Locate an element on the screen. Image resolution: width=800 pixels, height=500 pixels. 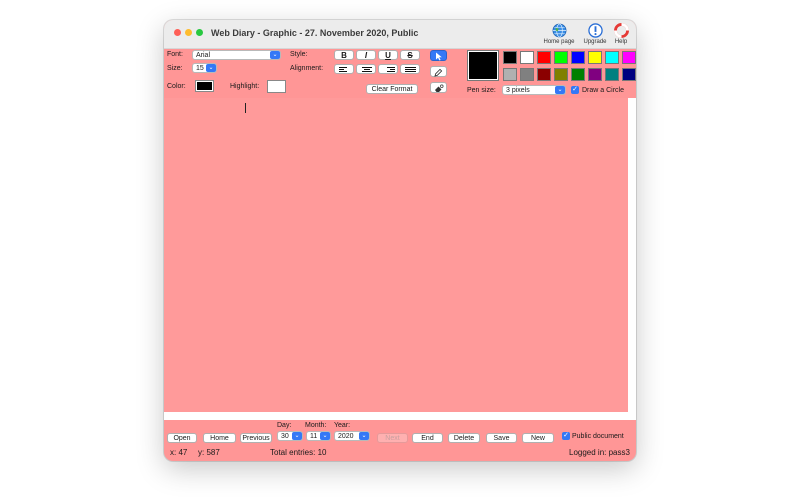
current-pen-color-swatch is located at coordinates (483, 65).